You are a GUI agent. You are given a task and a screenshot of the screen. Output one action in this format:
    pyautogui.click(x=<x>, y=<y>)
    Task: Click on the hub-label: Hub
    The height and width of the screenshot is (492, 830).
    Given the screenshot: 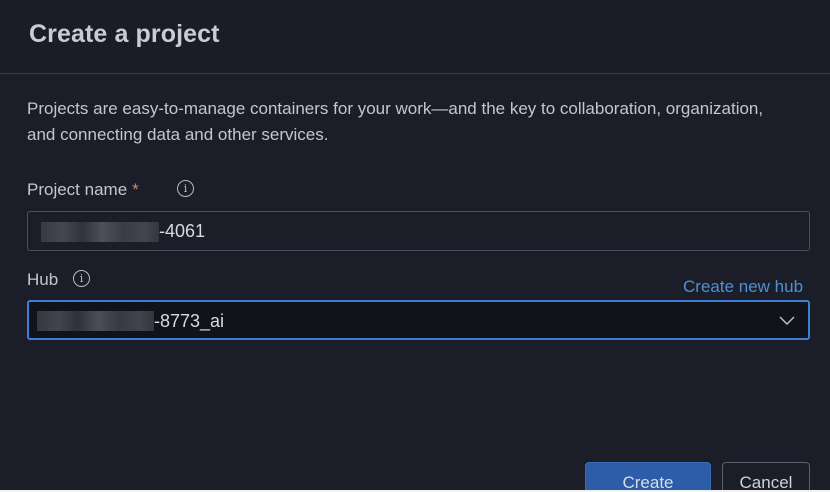 What is the action you would take?
    pyautogui.click(x=43, y=279)
    